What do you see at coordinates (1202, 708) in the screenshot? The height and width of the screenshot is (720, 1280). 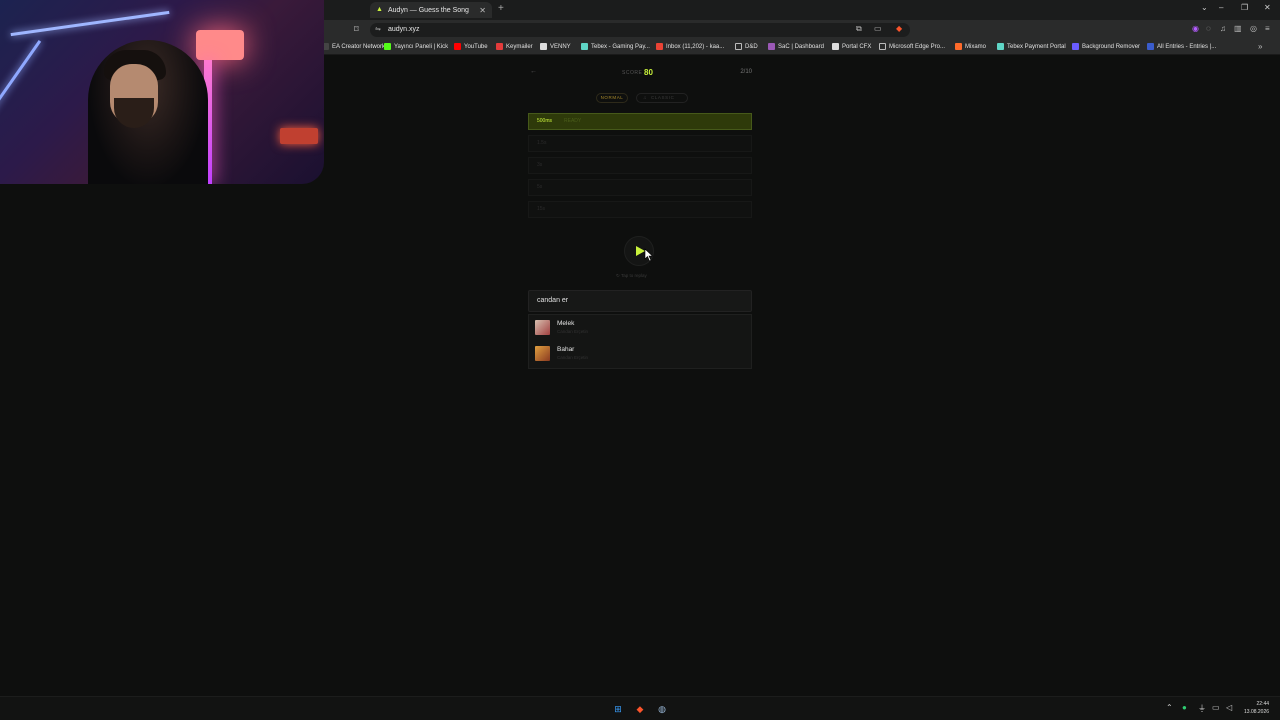 I see `microphone-icon: ⏚` at bounding box center [1202, 708].